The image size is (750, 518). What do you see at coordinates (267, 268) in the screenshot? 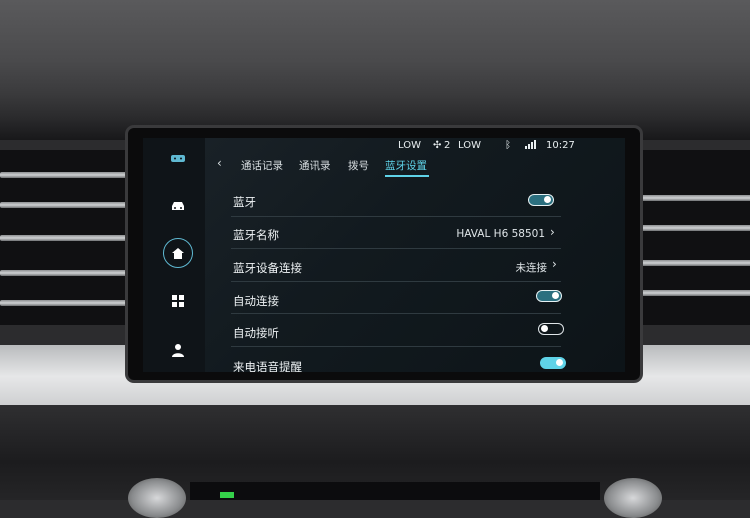
I see `setting-device-connection-label: 蓝牙设备连接` at bounding box center [267, 268].